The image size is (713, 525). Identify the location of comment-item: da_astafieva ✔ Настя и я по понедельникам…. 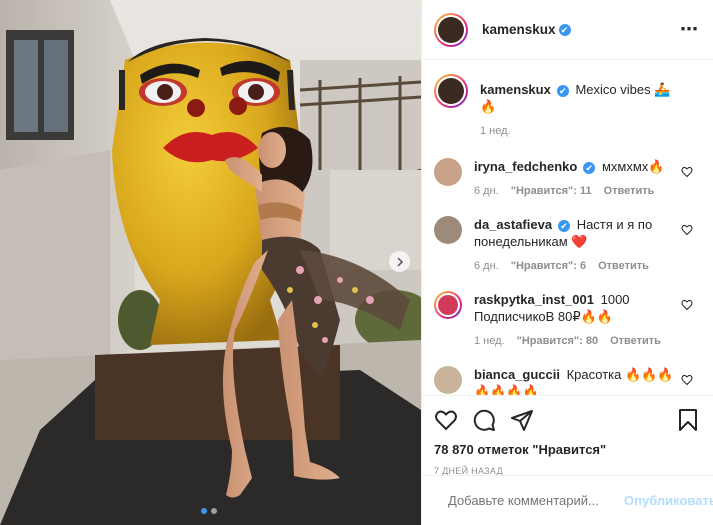
(566, 245).